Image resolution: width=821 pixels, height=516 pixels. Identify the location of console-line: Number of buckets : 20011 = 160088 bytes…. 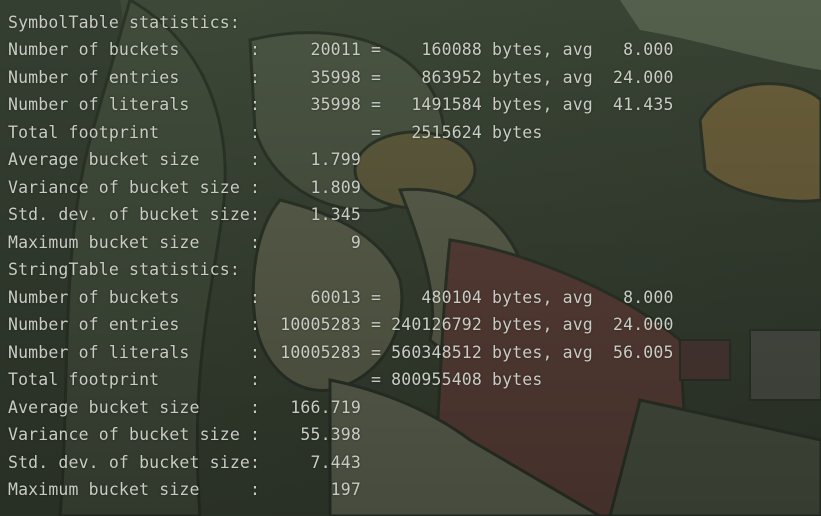
(341, 49).